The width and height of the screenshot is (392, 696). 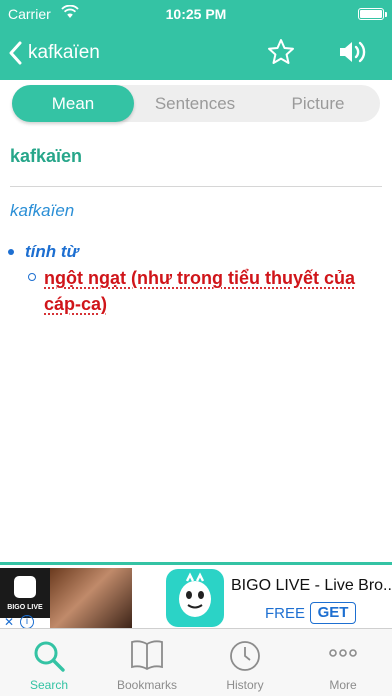 I want to click on ad-photo, so click(x=91, y=598).